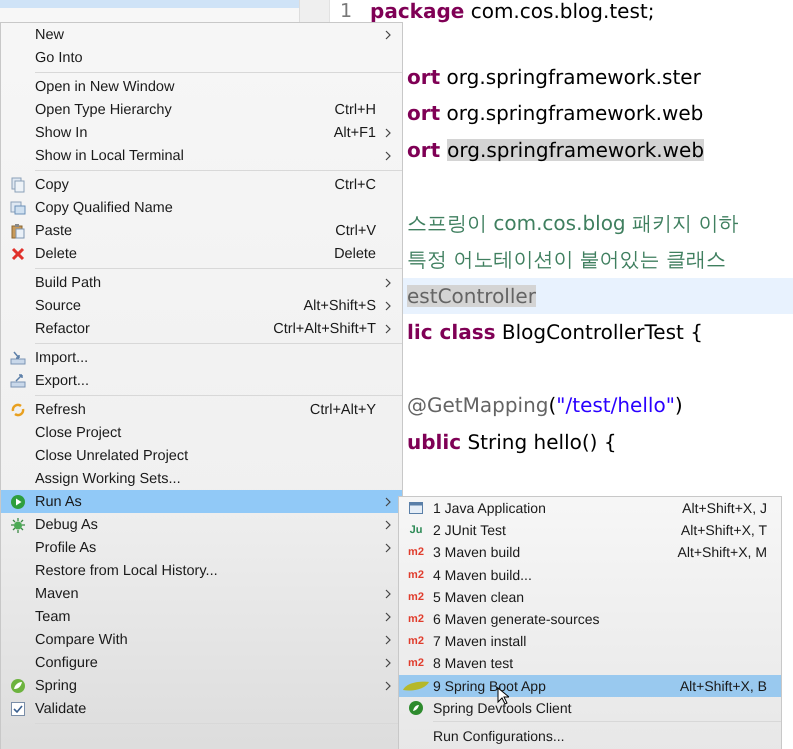  I want to click on code-text: BlogControllerTest {, so click(601, 332).